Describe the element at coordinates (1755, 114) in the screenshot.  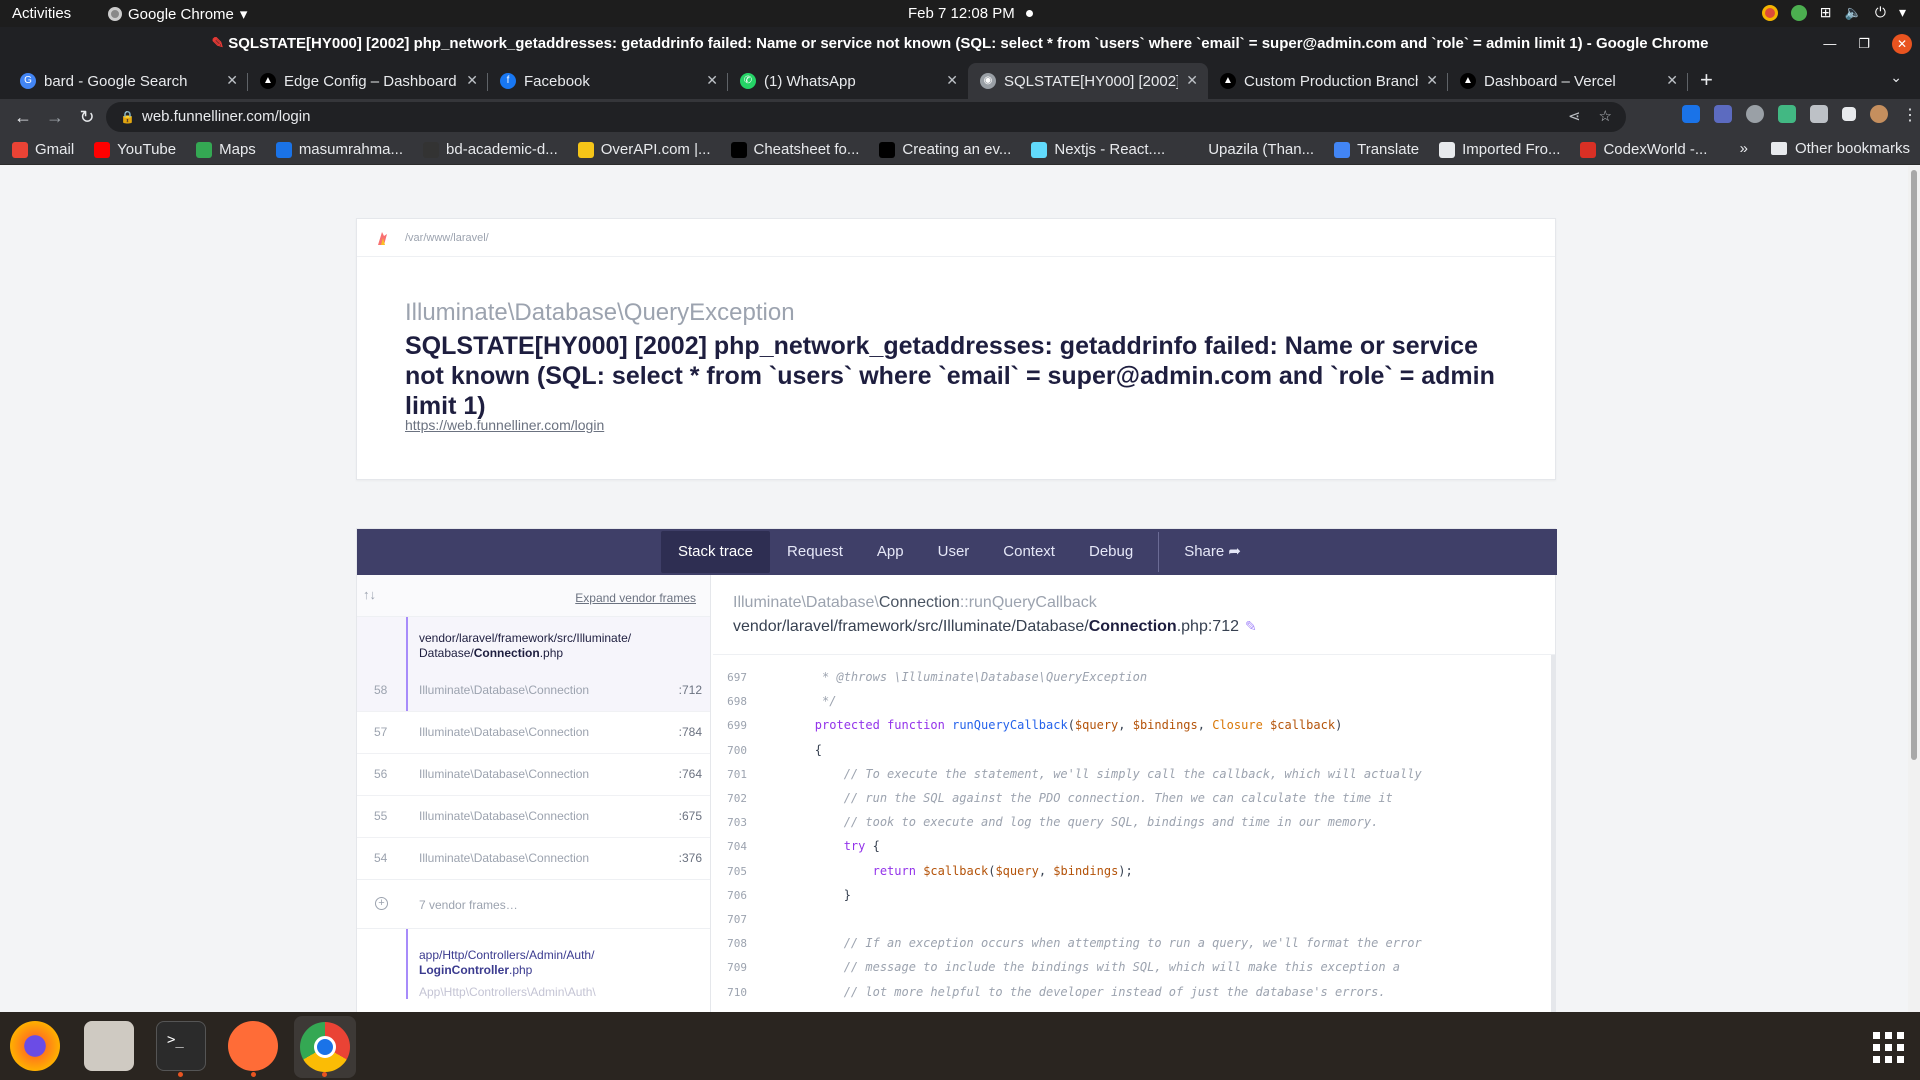
I see `globe-icon` at that location.